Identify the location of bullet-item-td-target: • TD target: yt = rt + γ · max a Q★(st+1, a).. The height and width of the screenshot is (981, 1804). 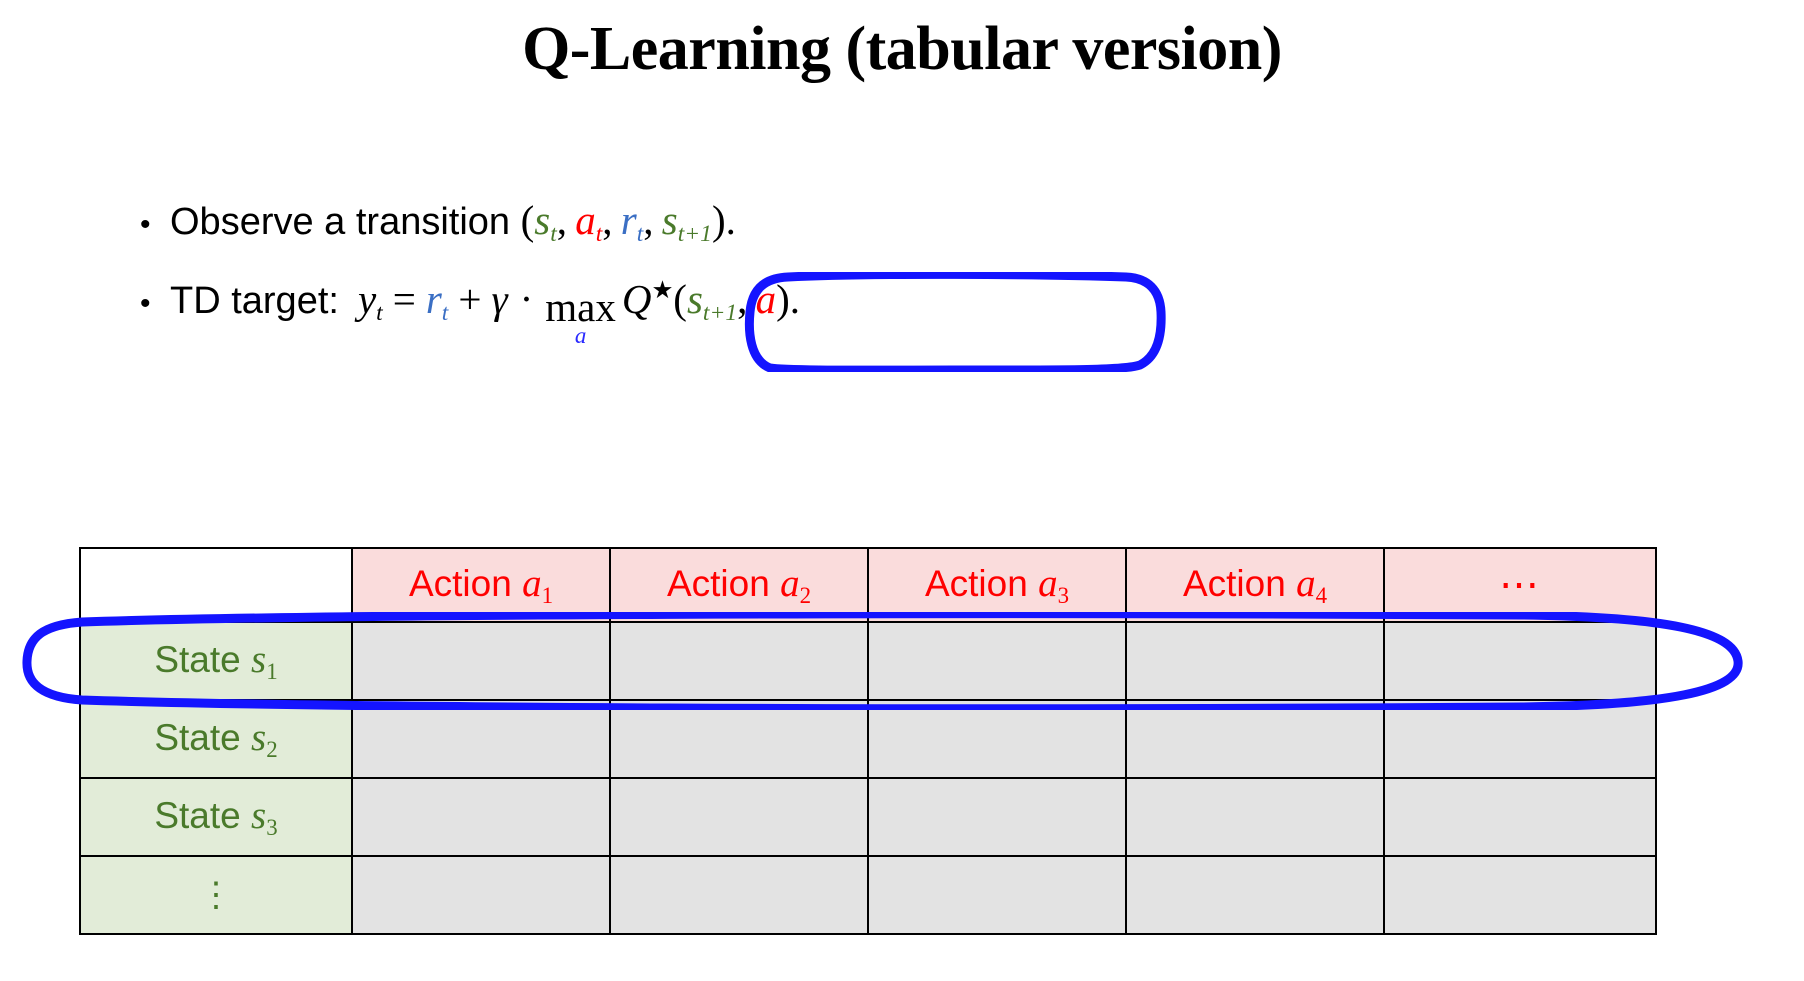
(886, 311).